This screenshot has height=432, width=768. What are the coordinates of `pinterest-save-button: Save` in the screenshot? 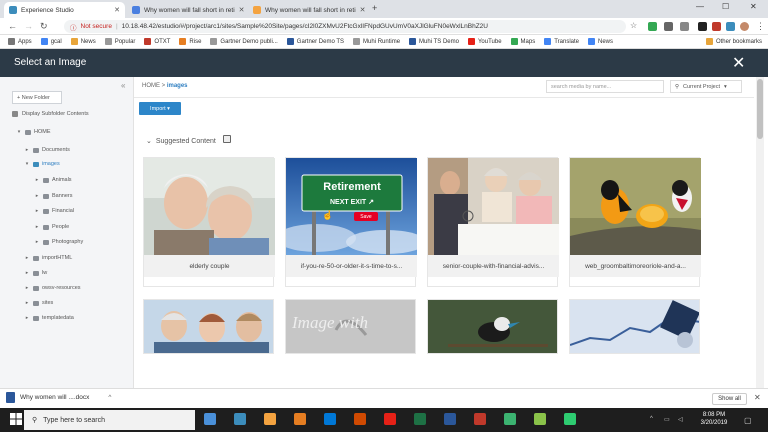 It's located at (366, 216).